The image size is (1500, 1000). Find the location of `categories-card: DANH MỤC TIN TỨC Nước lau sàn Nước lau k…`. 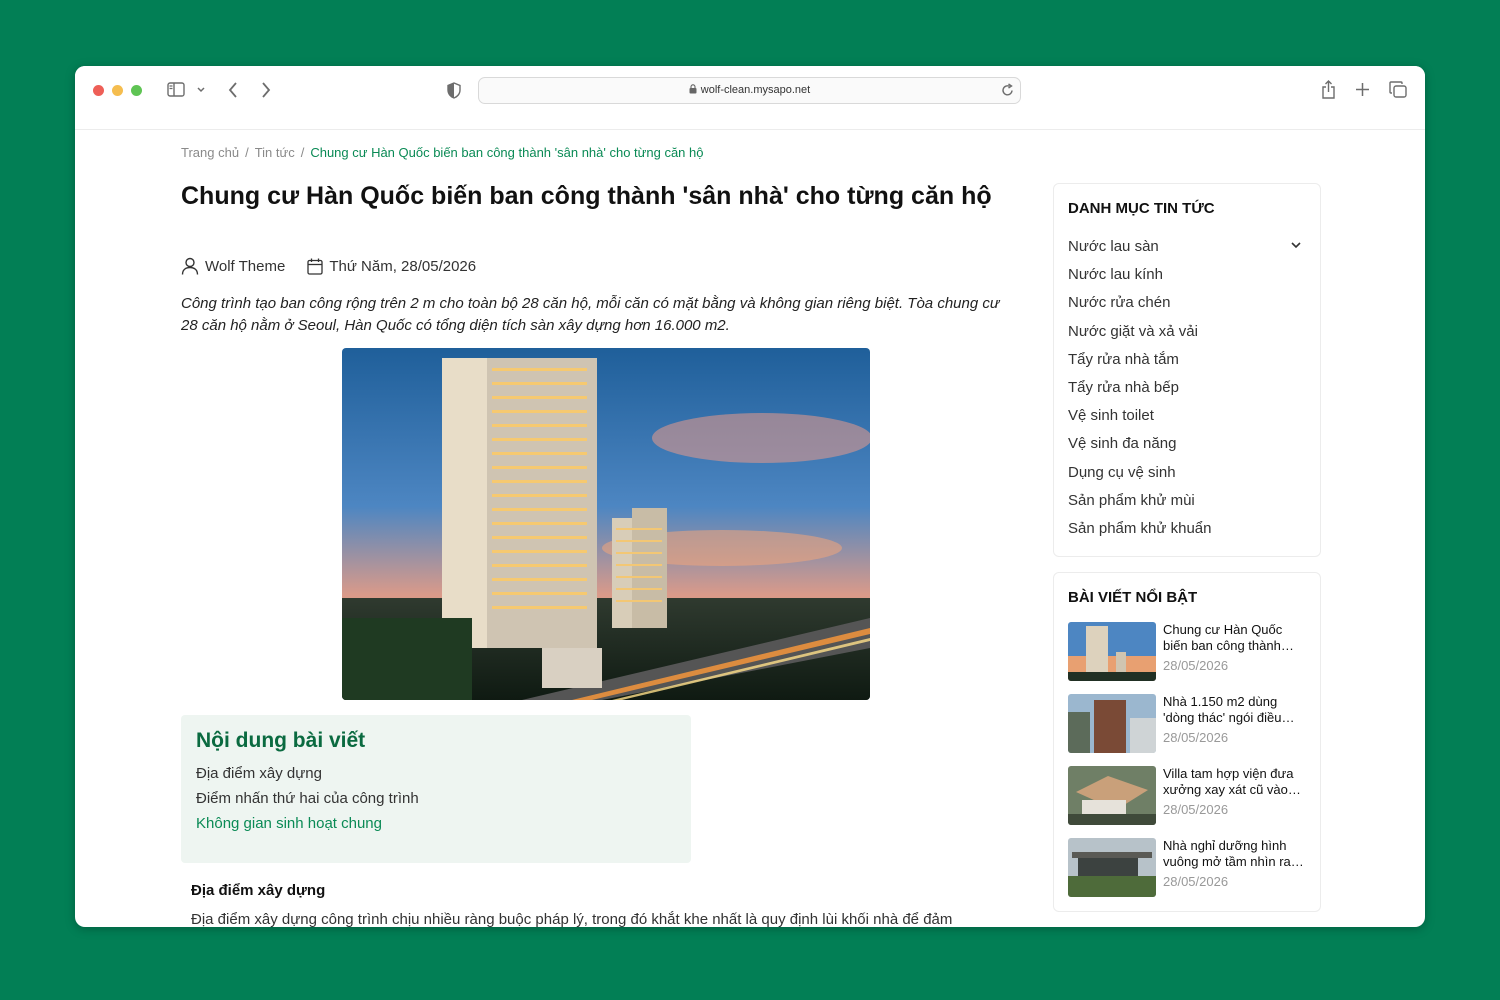

categories-card: DANH MỤC TIN TỨC Nước lau sàn Nước lau k… is located at coordinates (1187, 370).